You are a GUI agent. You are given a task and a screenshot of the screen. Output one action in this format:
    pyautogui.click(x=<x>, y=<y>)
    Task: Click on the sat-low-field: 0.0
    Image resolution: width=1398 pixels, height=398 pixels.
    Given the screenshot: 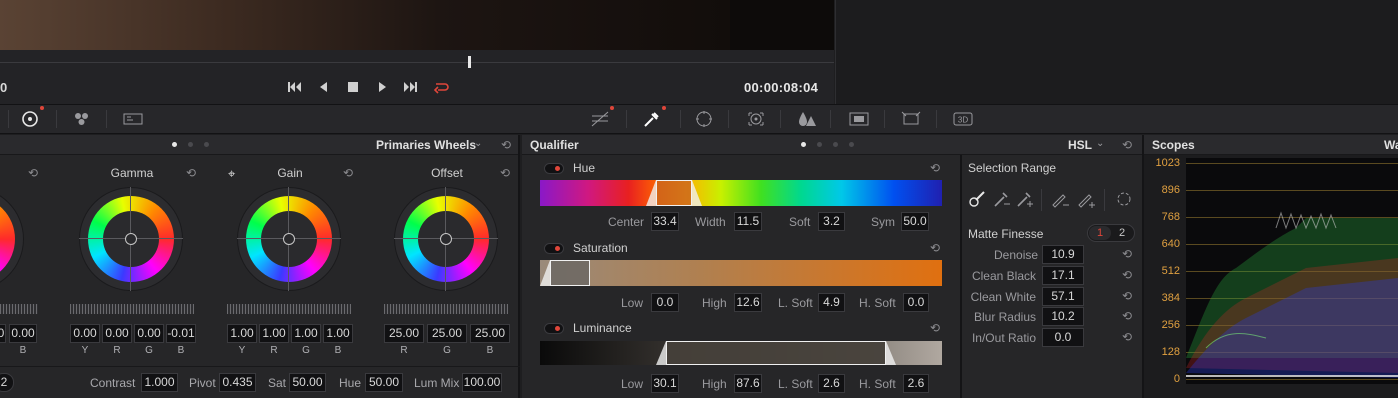 What is the action you would take?
    pyautogui.click(x=665, y=302)
    